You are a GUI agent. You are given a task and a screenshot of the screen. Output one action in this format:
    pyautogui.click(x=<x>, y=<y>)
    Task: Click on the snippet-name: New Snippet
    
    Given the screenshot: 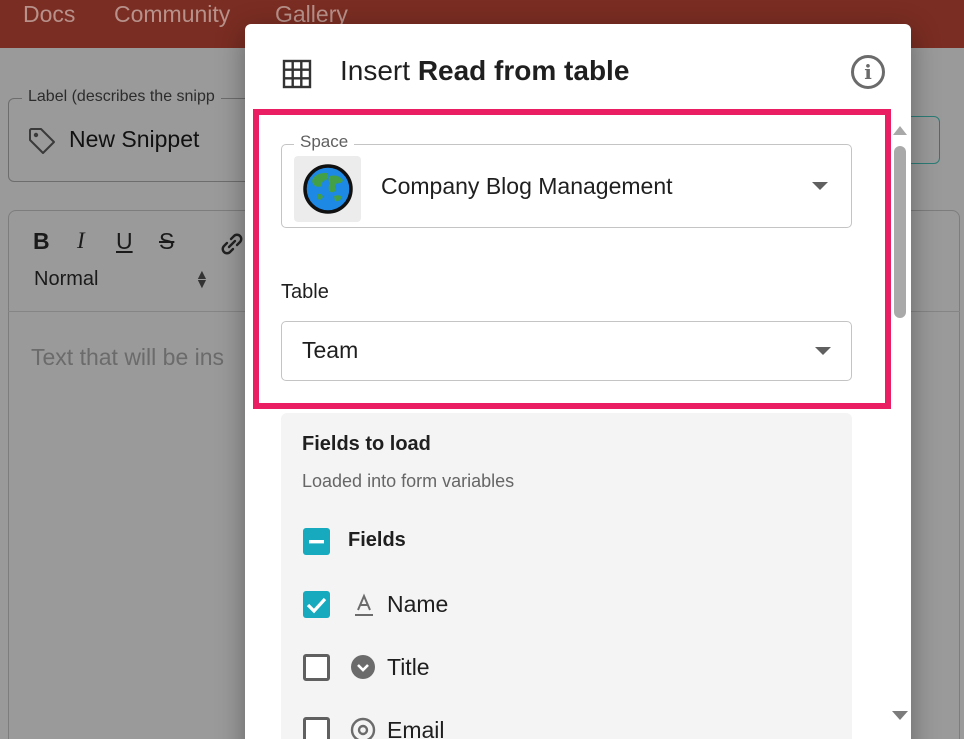 What is the action you would take?
    pyautogui.click(x=134, y=139)
    